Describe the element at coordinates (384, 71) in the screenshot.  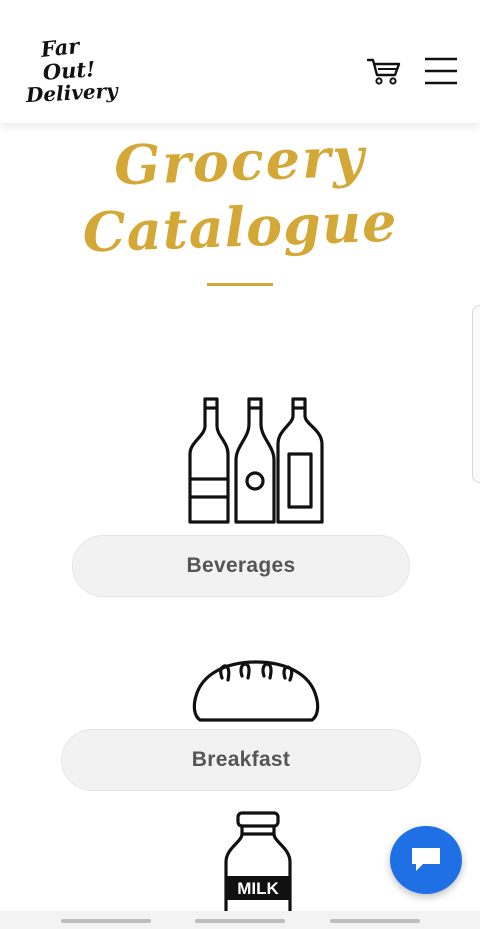
I see `cart-icon` at that location.